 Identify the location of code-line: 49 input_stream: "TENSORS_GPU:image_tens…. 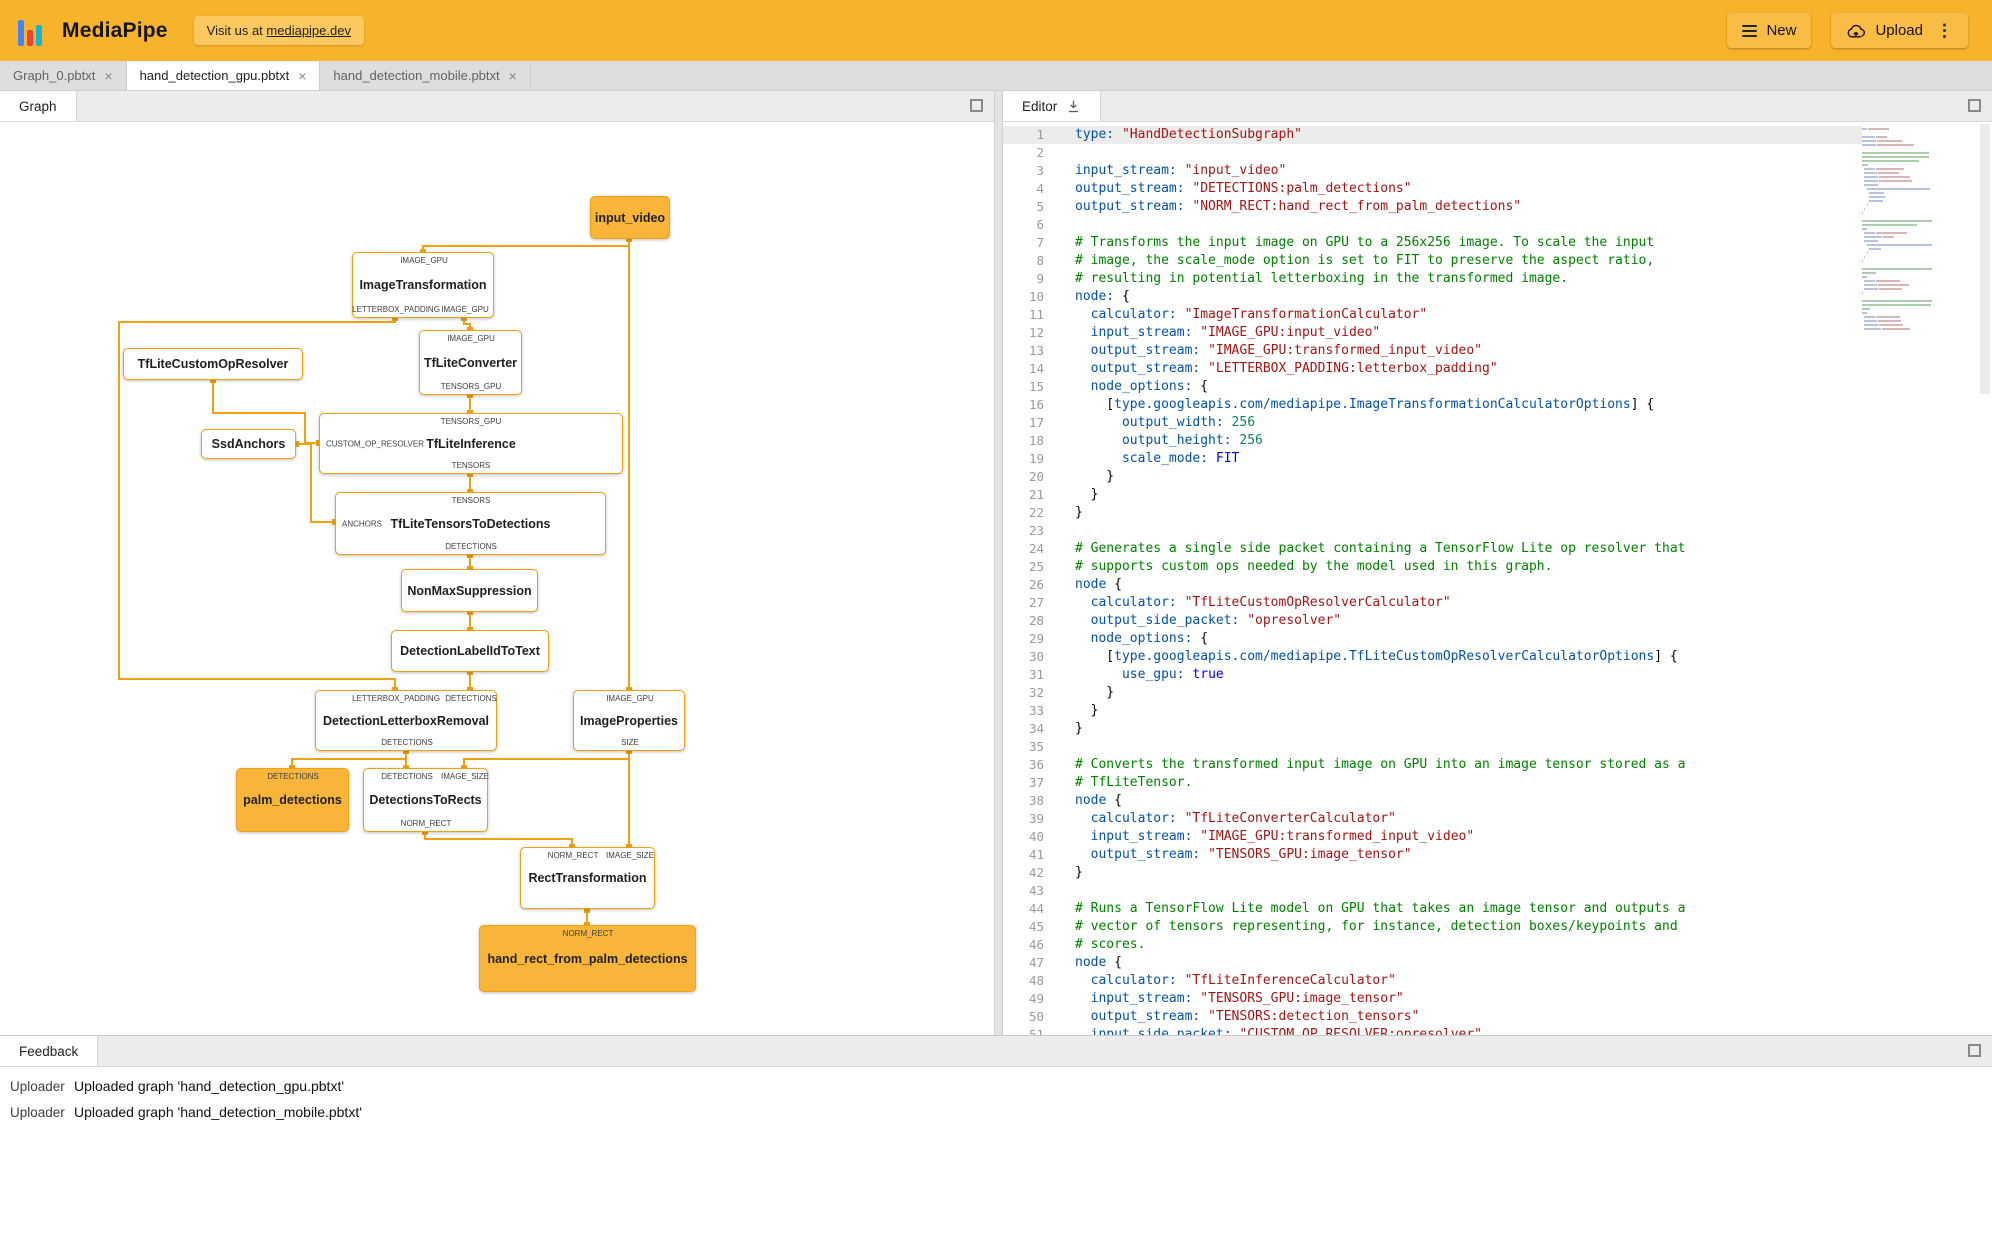
(1432, 999).